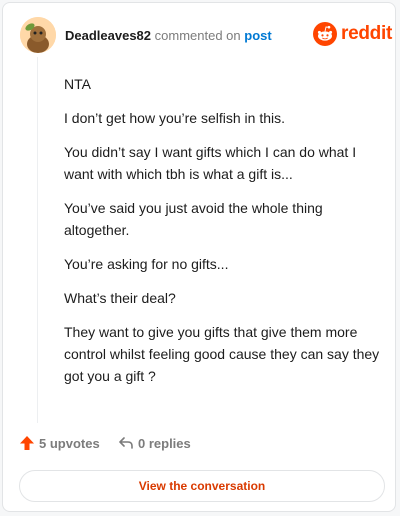 Image resolution: width=400 pixels, height=516 pixels. What do you see at coordinates (257, 35) in the screenshot?
I see `post-link: post` at bounding box center [257, 35].